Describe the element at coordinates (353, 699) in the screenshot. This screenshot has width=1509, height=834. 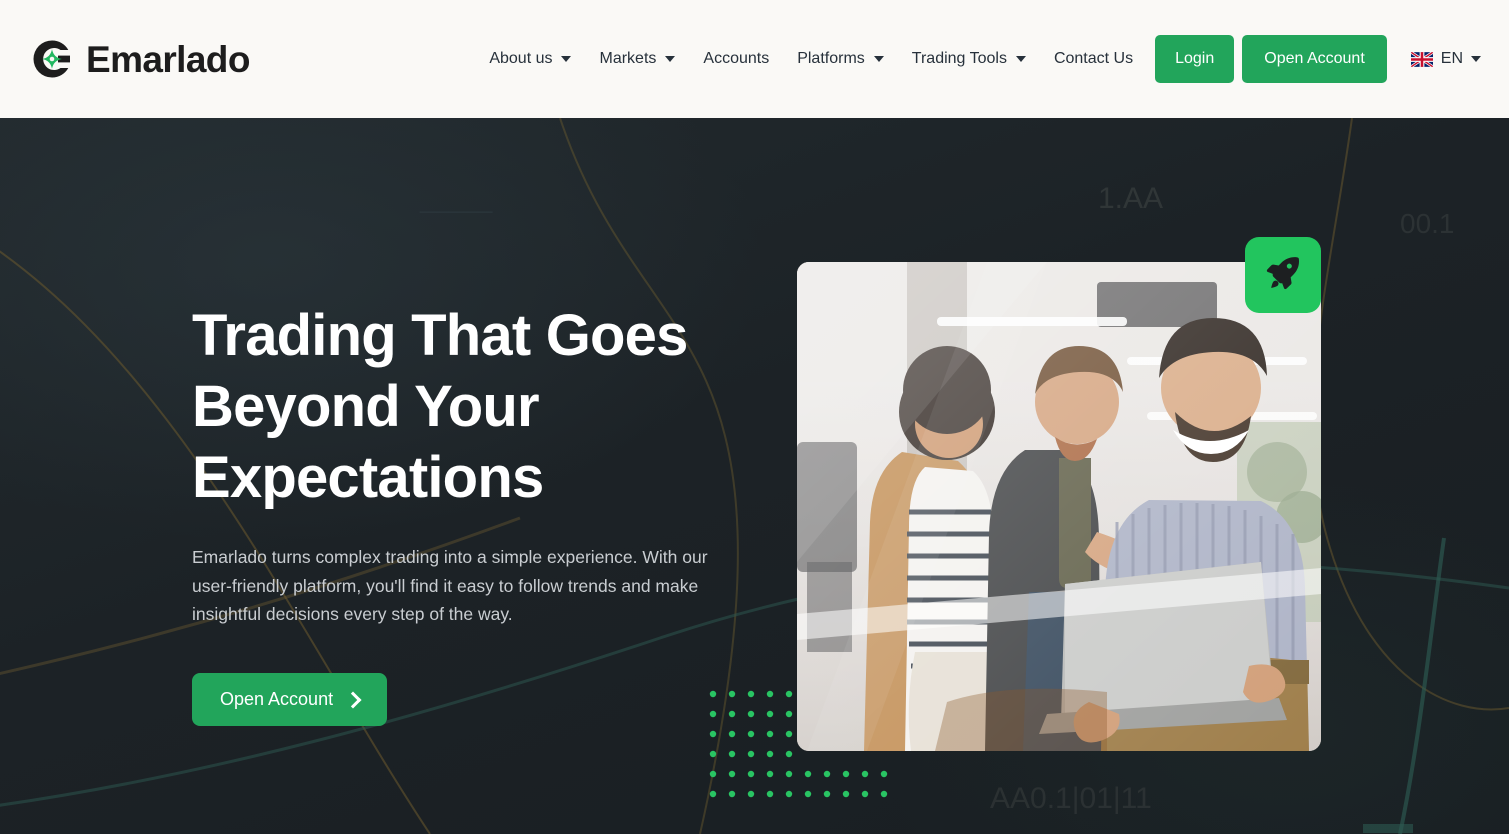
I see `chevron-right-icon` at that location.